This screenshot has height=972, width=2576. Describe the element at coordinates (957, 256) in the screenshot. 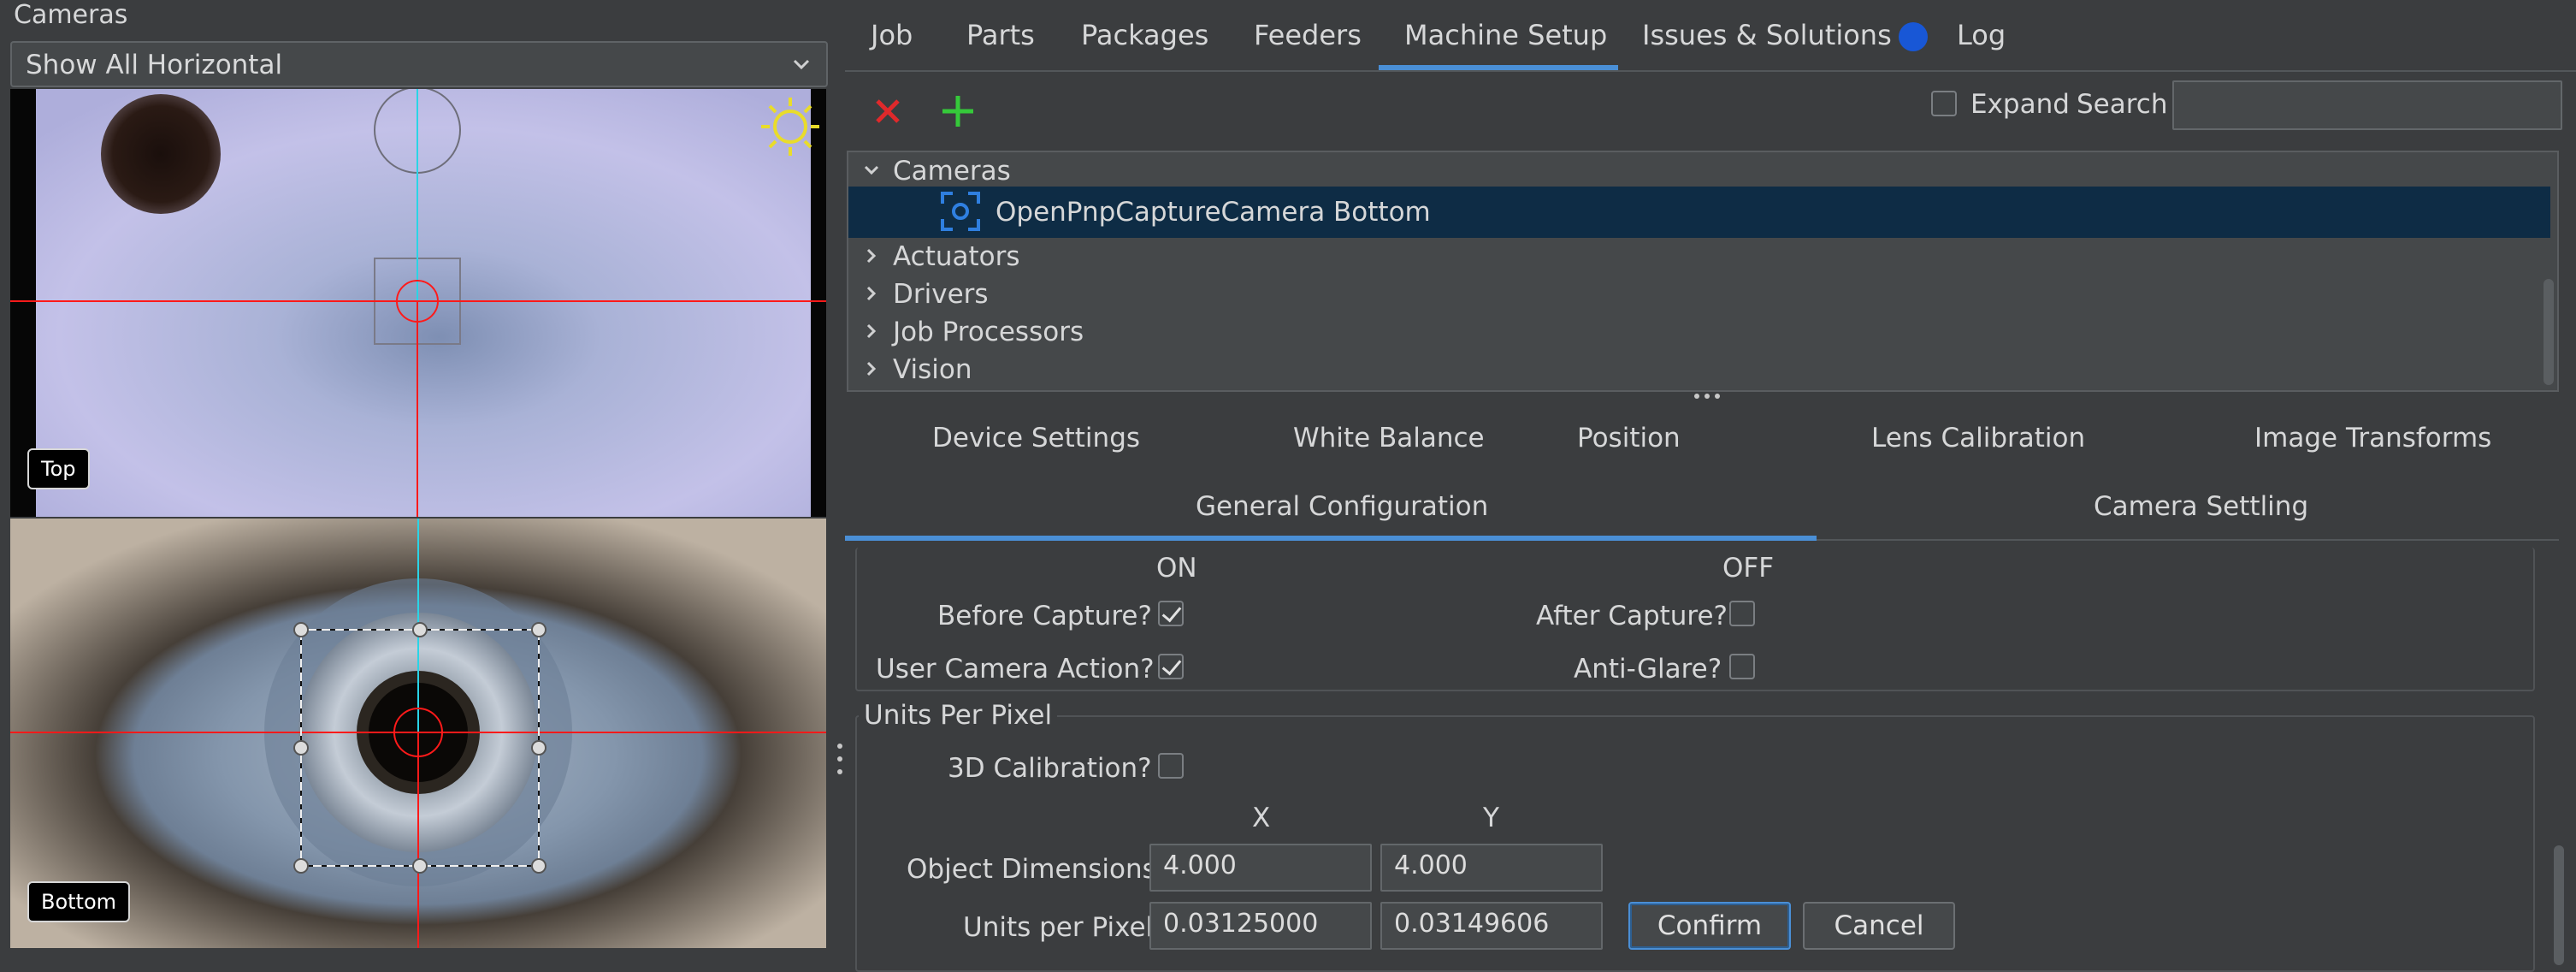

I see `tree-node-label: Actuators` at that location.